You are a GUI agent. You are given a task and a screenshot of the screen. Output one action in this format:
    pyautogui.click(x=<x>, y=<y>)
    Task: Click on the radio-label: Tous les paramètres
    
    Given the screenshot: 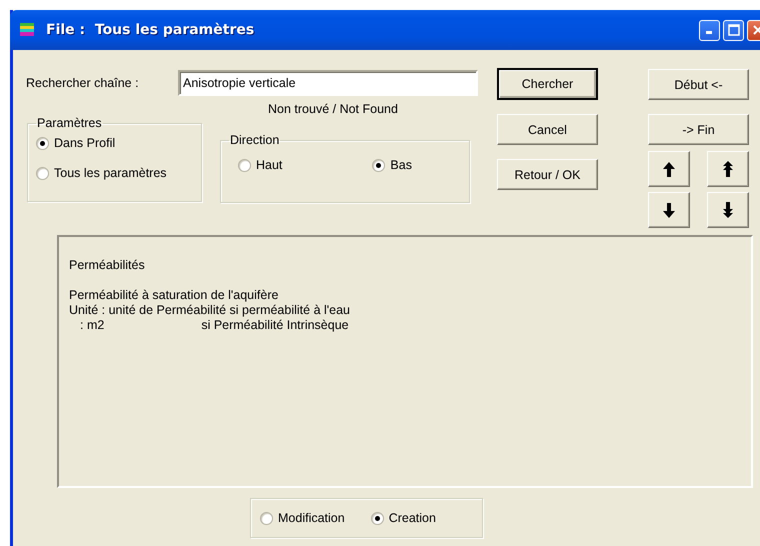 What is the action you would take?
    pyautogui.click(x=110, y=173)
    